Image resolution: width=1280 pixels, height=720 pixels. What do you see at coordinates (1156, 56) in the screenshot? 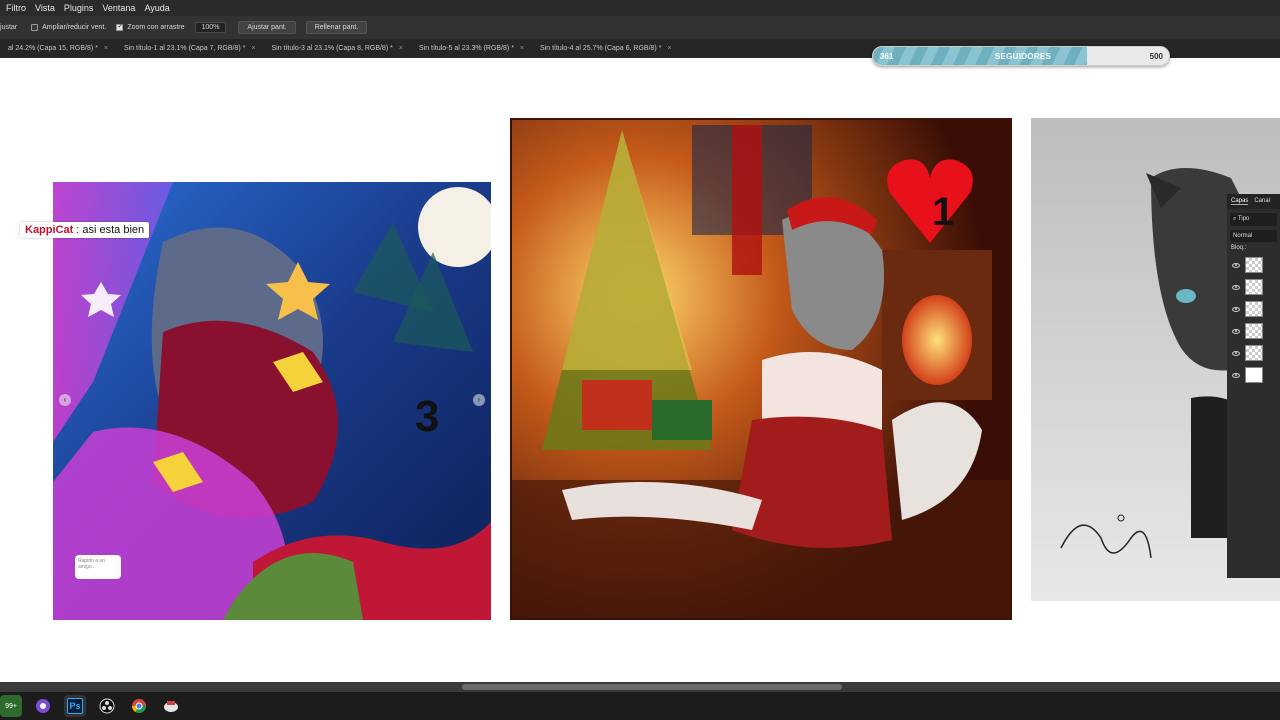
I see `followers-goal: 500` at bounding box center [1156, 56].